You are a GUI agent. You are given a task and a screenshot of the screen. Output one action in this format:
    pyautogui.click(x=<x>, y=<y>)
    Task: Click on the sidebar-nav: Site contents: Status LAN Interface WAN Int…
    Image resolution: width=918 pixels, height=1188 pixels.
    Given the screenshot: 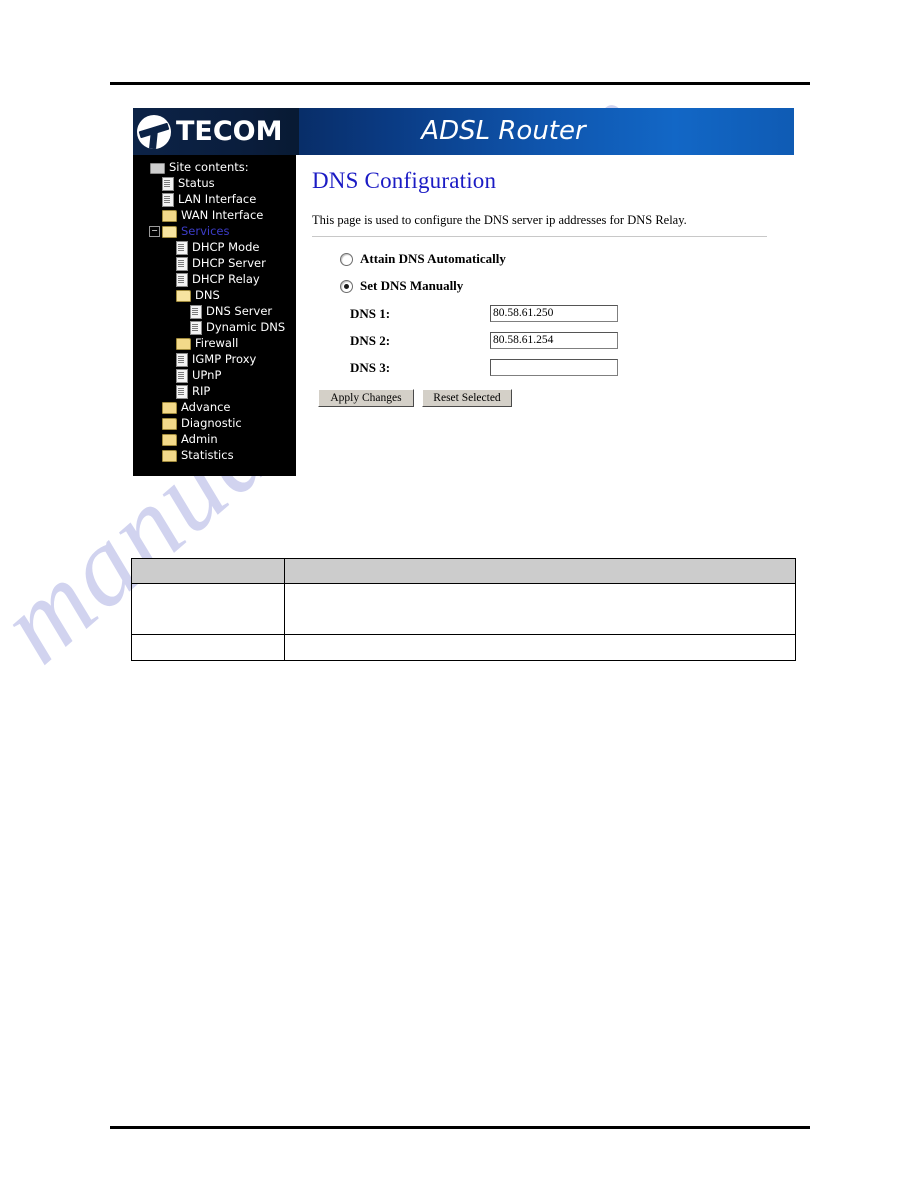 What is the action you would take?
    pyautogui.click(x=214, y=315)
    